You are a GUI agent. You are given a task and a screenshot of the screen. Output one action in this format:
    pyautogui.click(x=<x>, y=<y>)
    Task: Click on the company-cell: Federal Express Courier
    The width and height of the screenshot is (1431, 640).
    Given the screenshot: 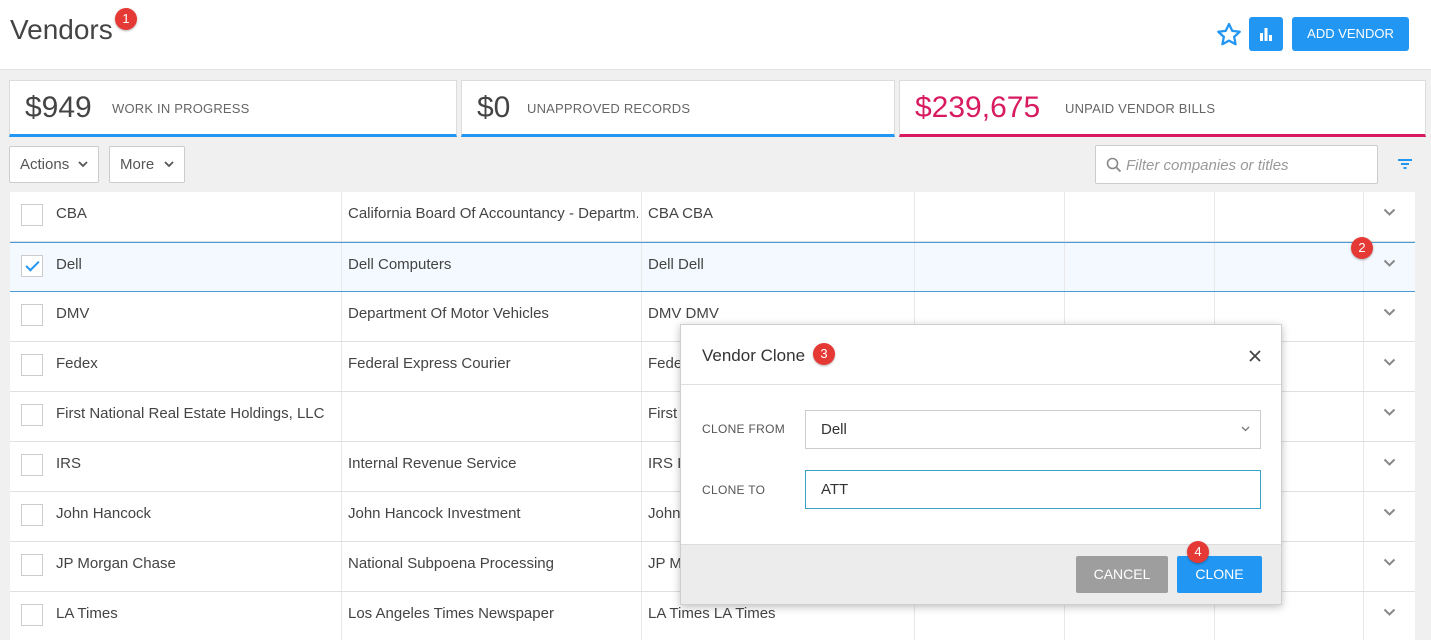 What is the action you would take?
    pyautogui.click(x=429, y=363)
    